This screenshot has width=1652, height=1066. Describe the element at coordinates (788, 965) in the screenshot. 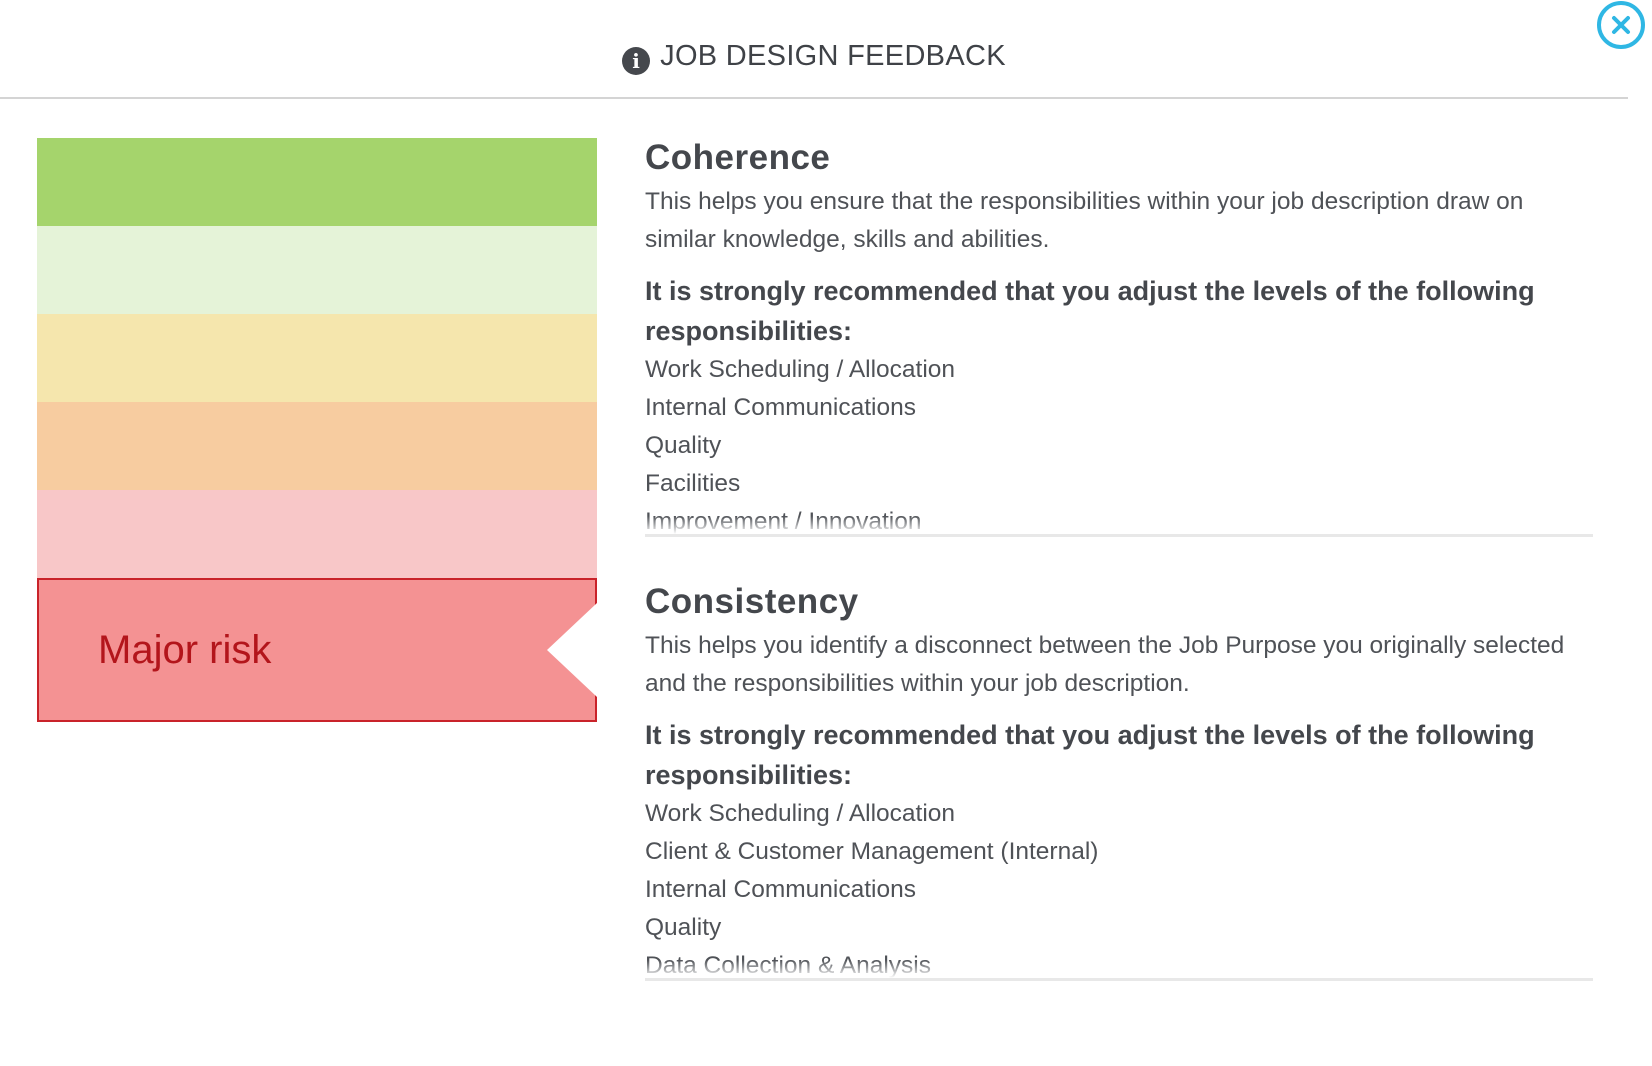

I see `list-item: Data Collection & Analysis` at that location.